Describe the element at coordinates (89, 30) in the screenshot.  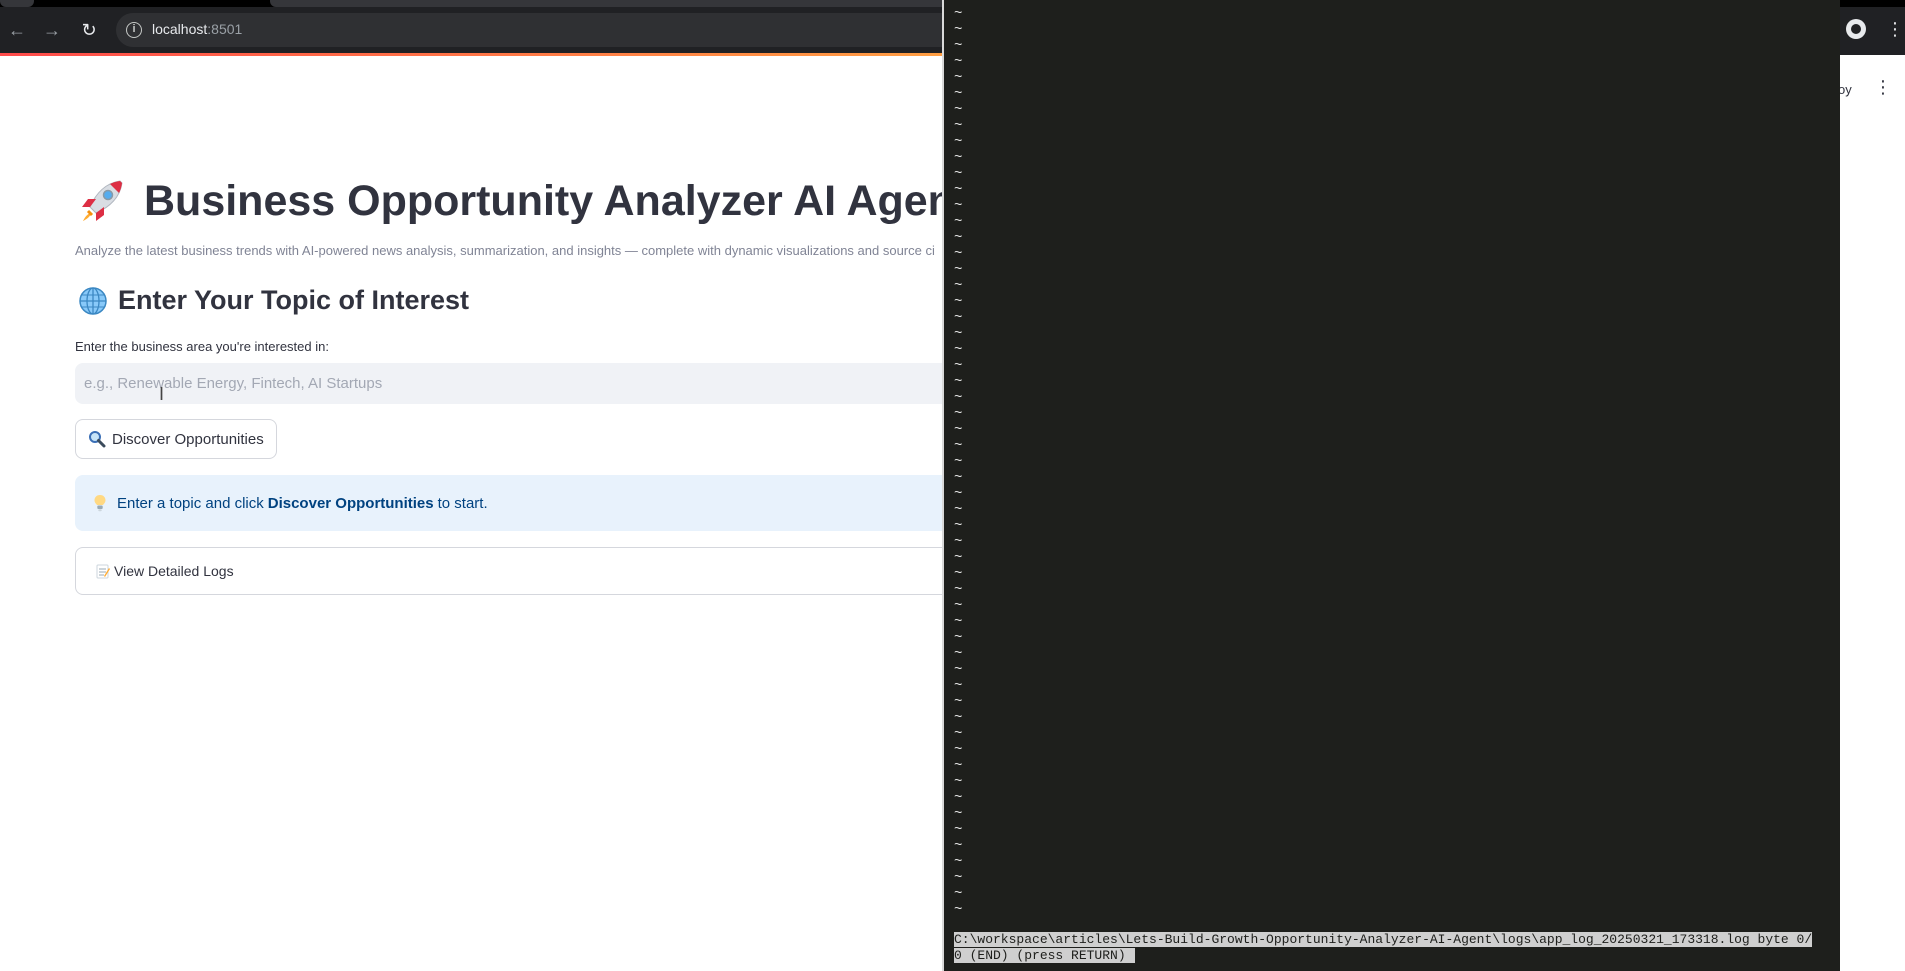
I see `reload-icon: ↻` at that location.